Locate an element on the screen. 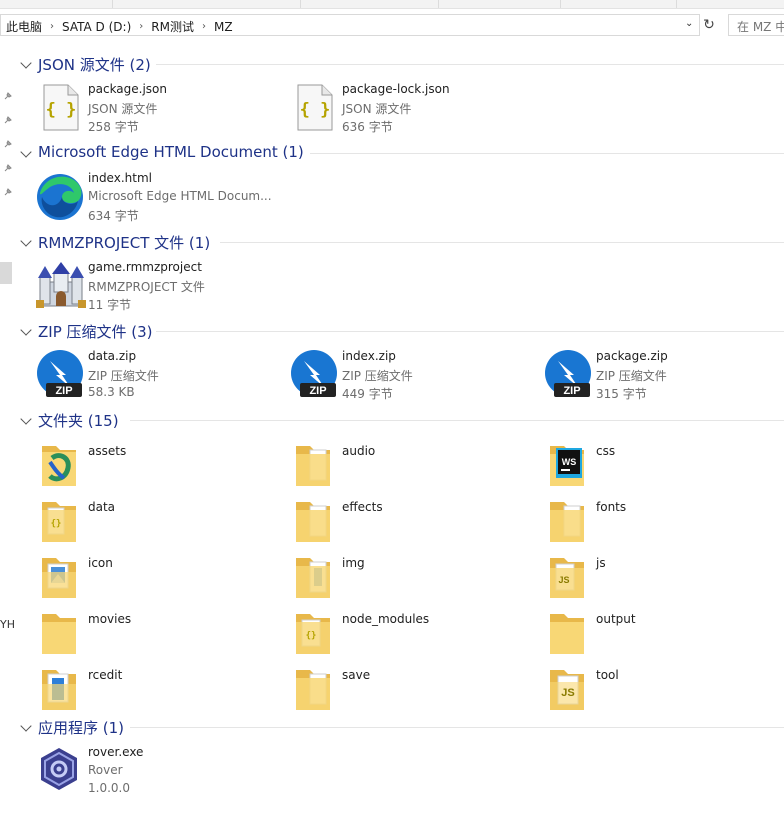 This screenshot has height=818, width=784. folder-name: audio is located at coordinates (359, 451).